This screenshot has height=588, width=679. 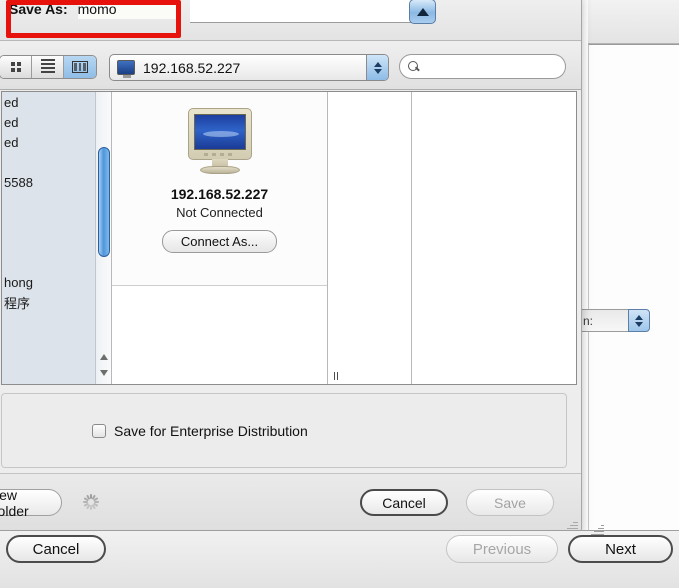 I want to click on column-view-icon, so click(x=80, y=67).